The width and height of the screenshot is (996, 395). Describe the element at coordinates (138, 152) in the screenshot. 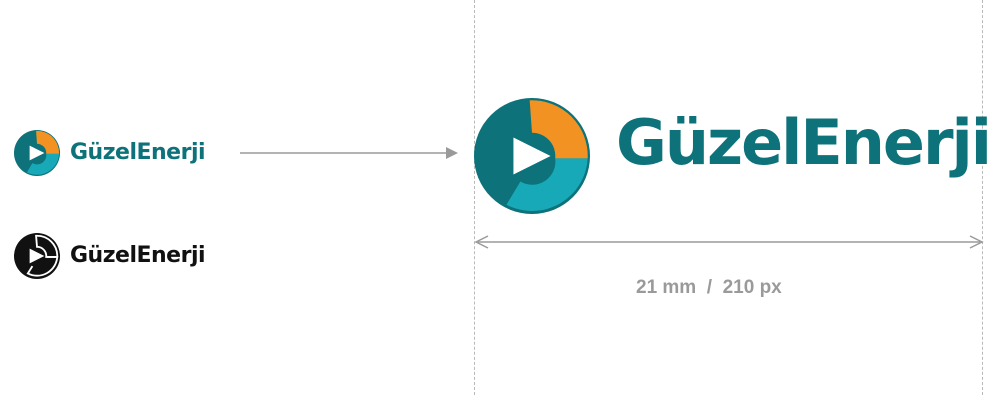

I see `logo-wordmark-small: GüzelEnerji` at that location.